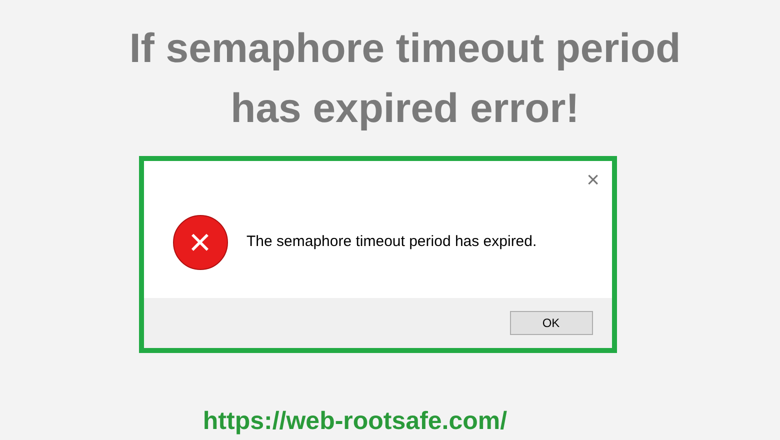 The height and width of the screenshot is (440, 780). I want to click on headline-line: has expired error!, so click(405, 108).